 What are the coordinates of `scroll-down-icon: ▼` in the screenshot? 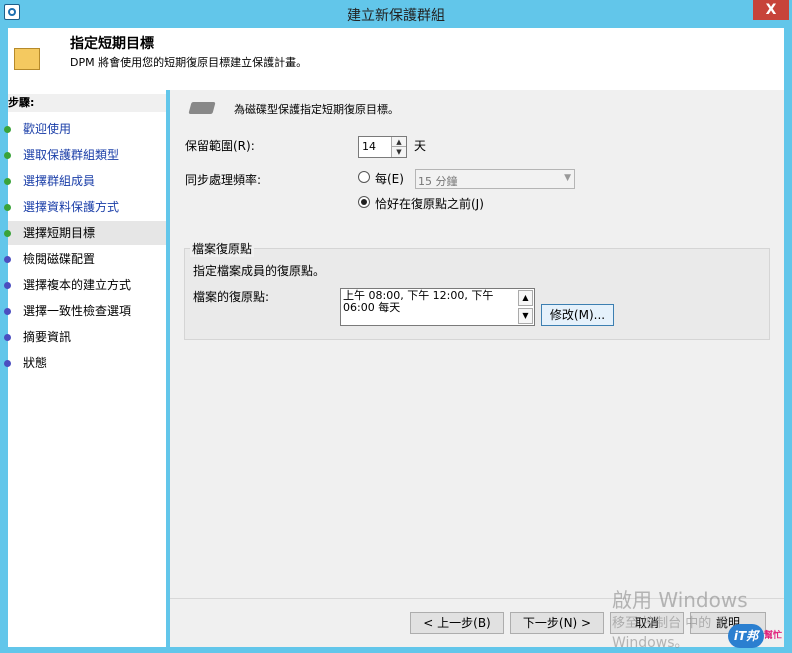 It's located at (525, 316).